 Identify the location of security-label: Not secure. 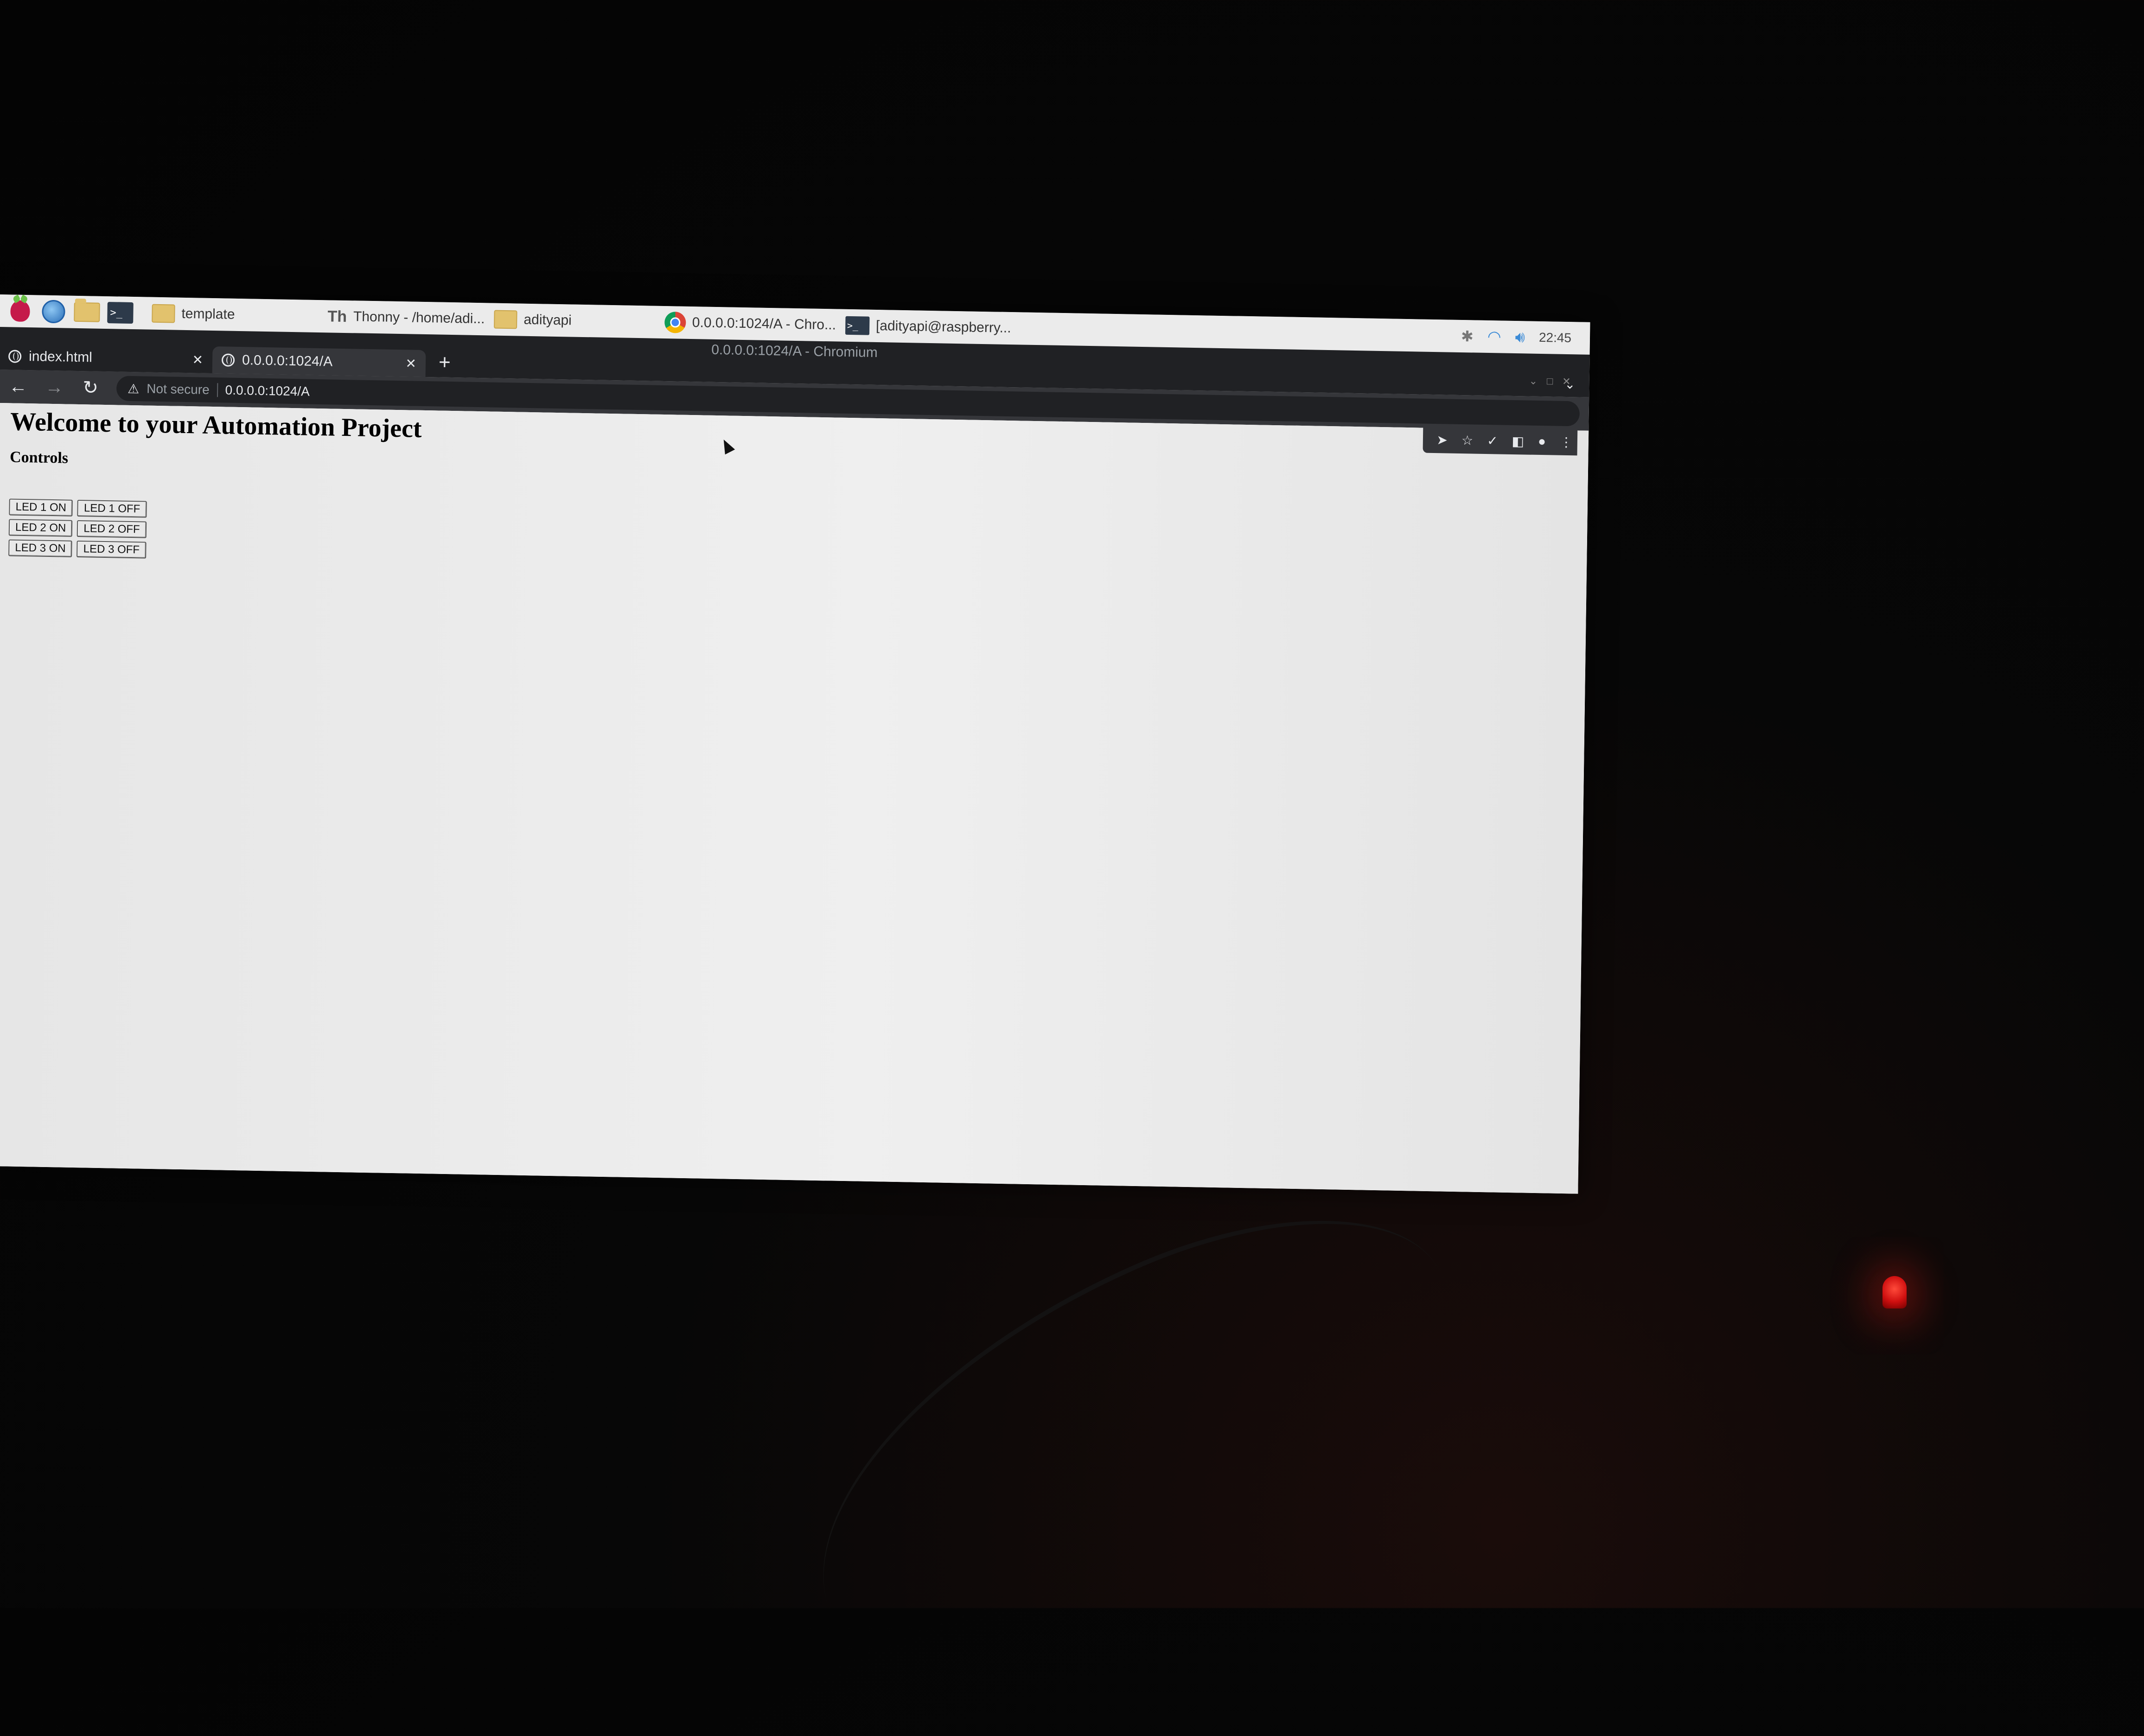
(178, 389).